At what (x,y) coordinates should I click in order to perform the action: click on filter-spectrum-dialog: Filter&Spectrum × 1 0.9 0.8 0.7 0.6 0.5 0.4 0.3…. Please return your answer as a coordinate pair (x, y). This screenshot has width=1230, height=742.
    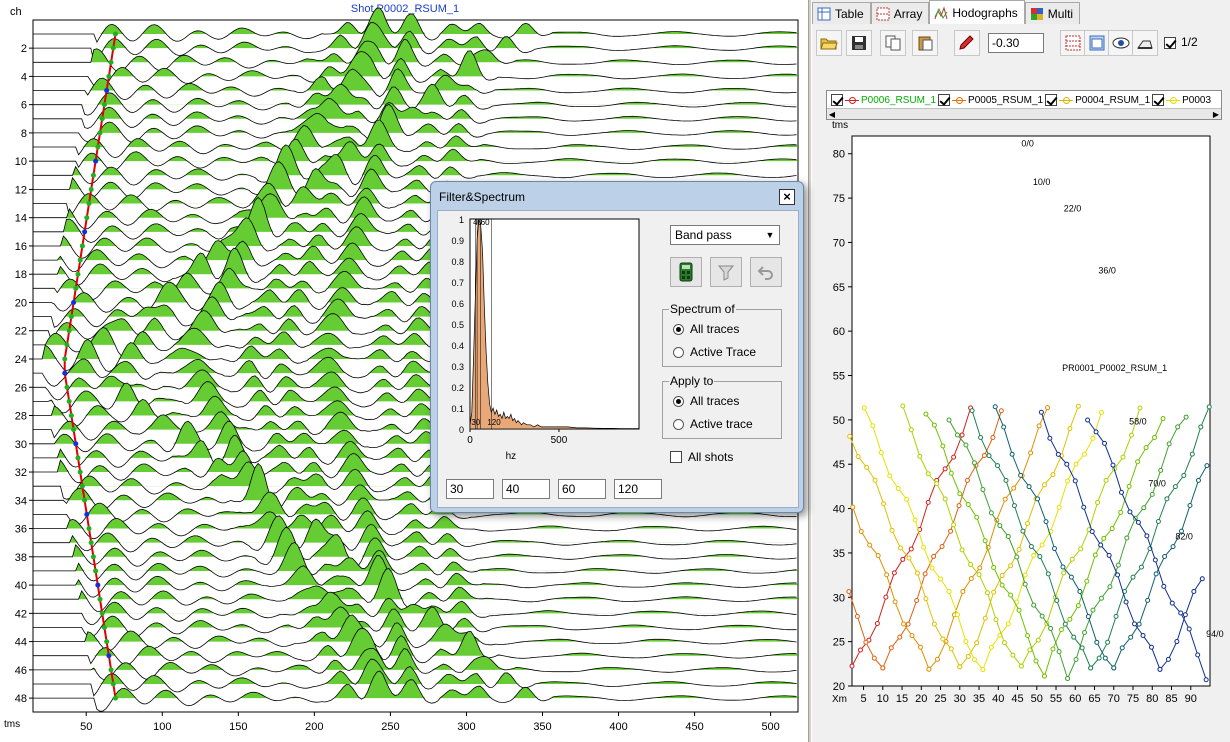
    Looking at the image, I should click on (617, 347).